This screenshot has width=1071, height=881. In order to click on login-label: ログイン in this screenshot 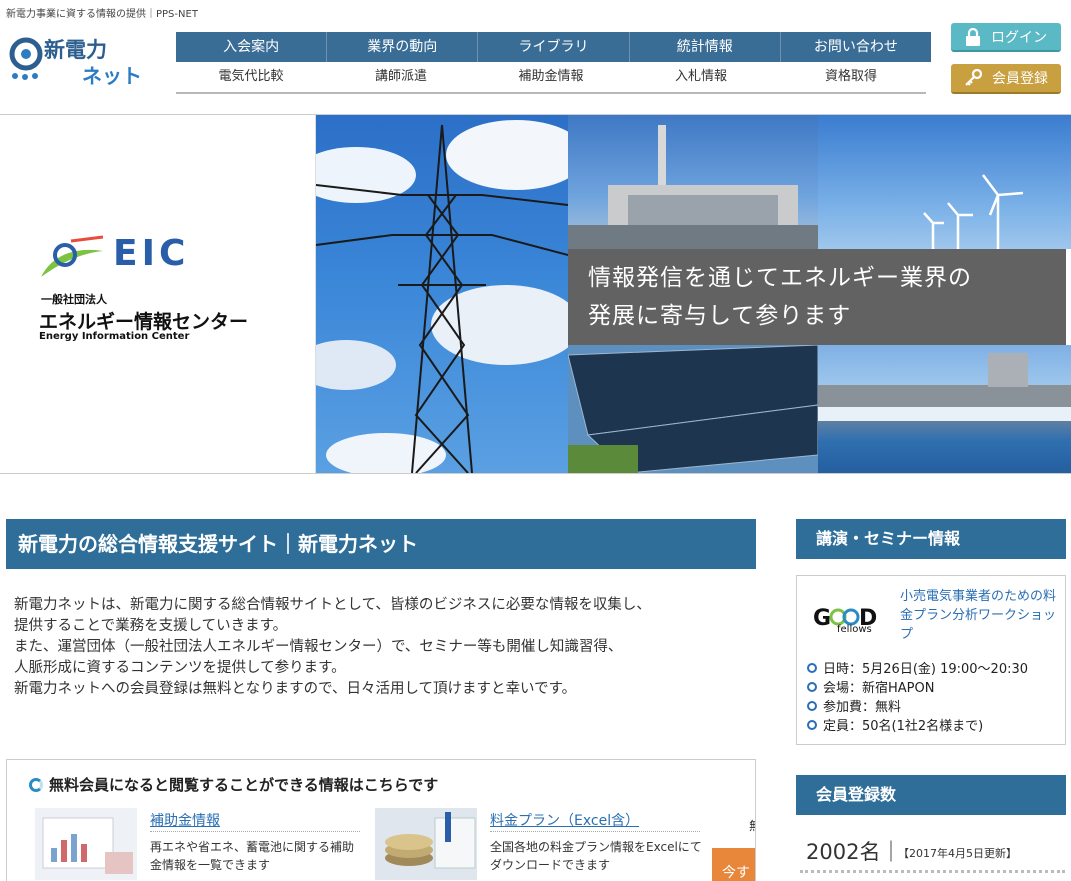, I will do `click(1019, 37)`.